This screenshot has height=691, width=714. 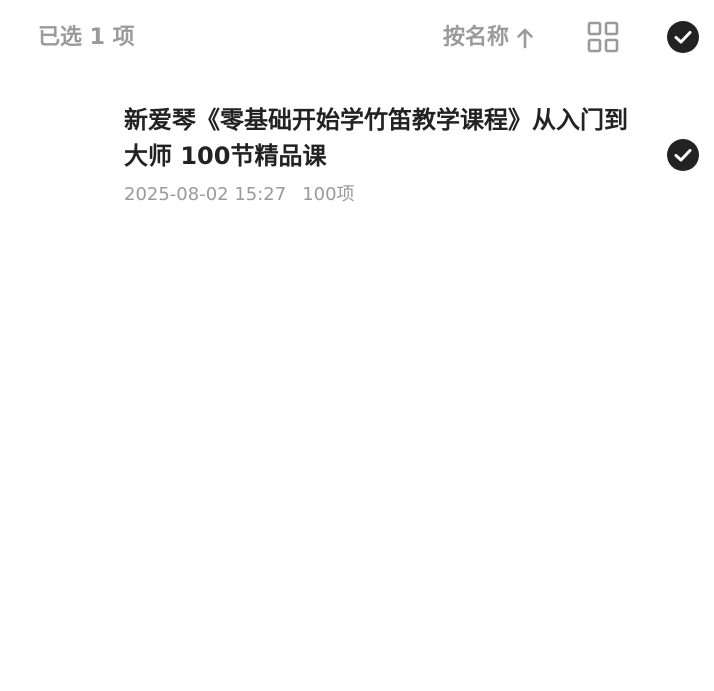 I want to click on arrow-up-icon, so click(x=525, y=38).